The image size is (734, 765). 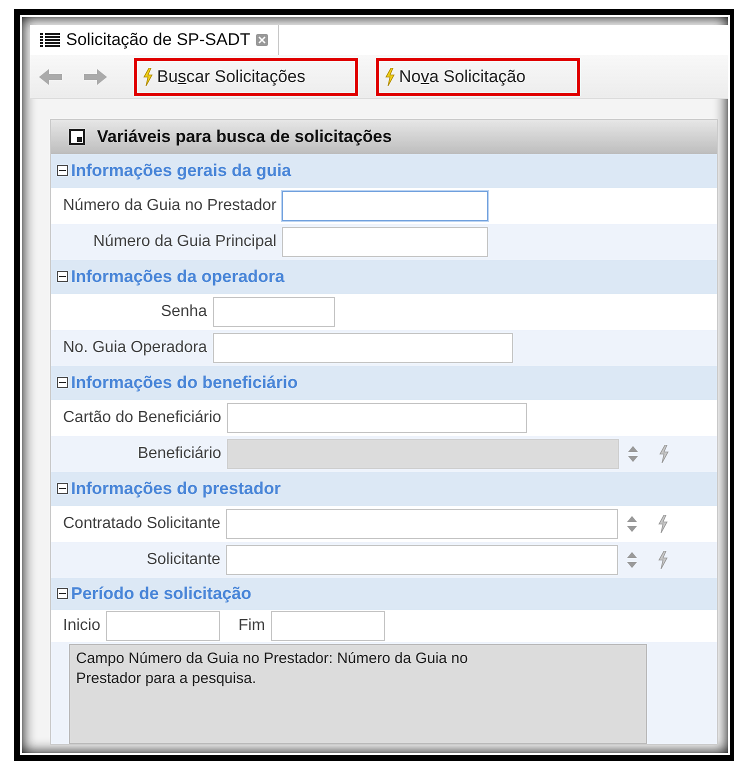 I want to click on close-icon, so click(x=262, y=40).